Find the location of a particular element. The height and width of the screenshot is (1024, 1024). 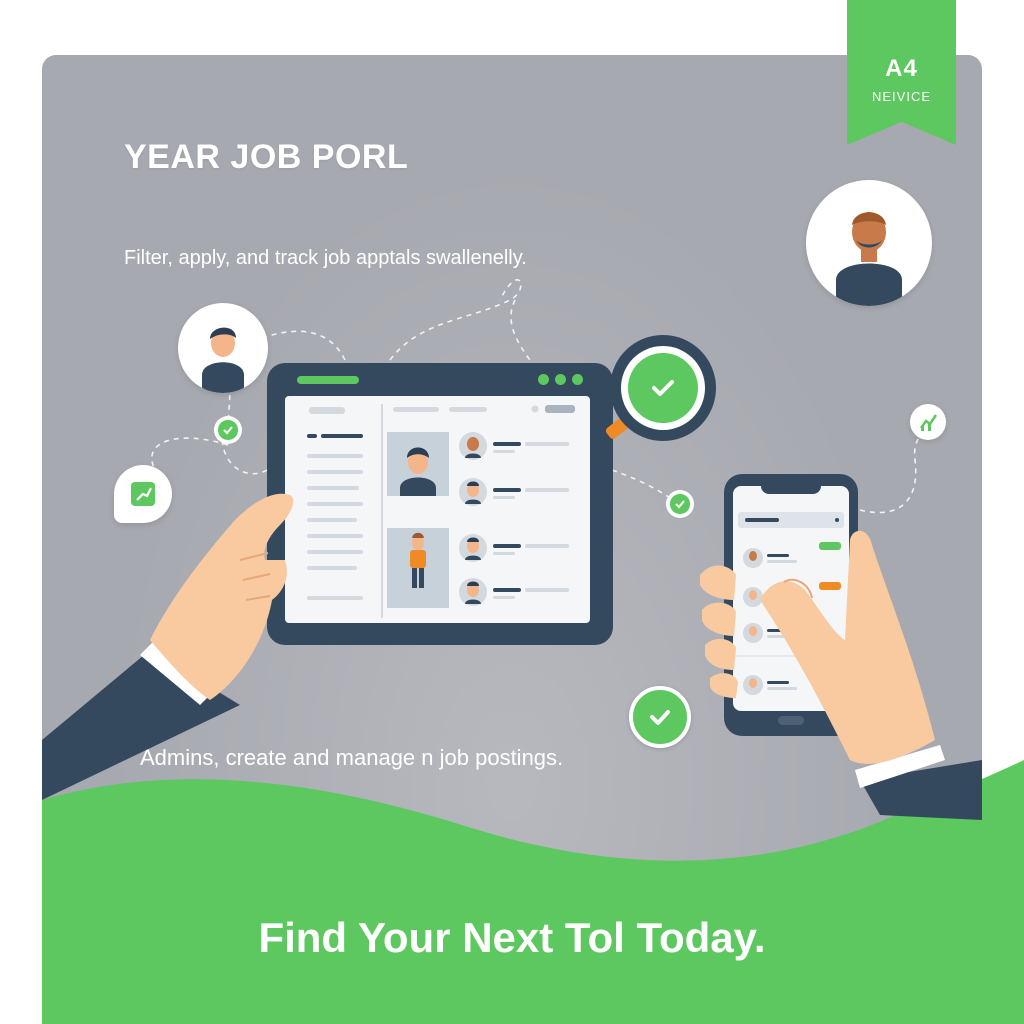

phone-notch is located at coordinates (791, 487).